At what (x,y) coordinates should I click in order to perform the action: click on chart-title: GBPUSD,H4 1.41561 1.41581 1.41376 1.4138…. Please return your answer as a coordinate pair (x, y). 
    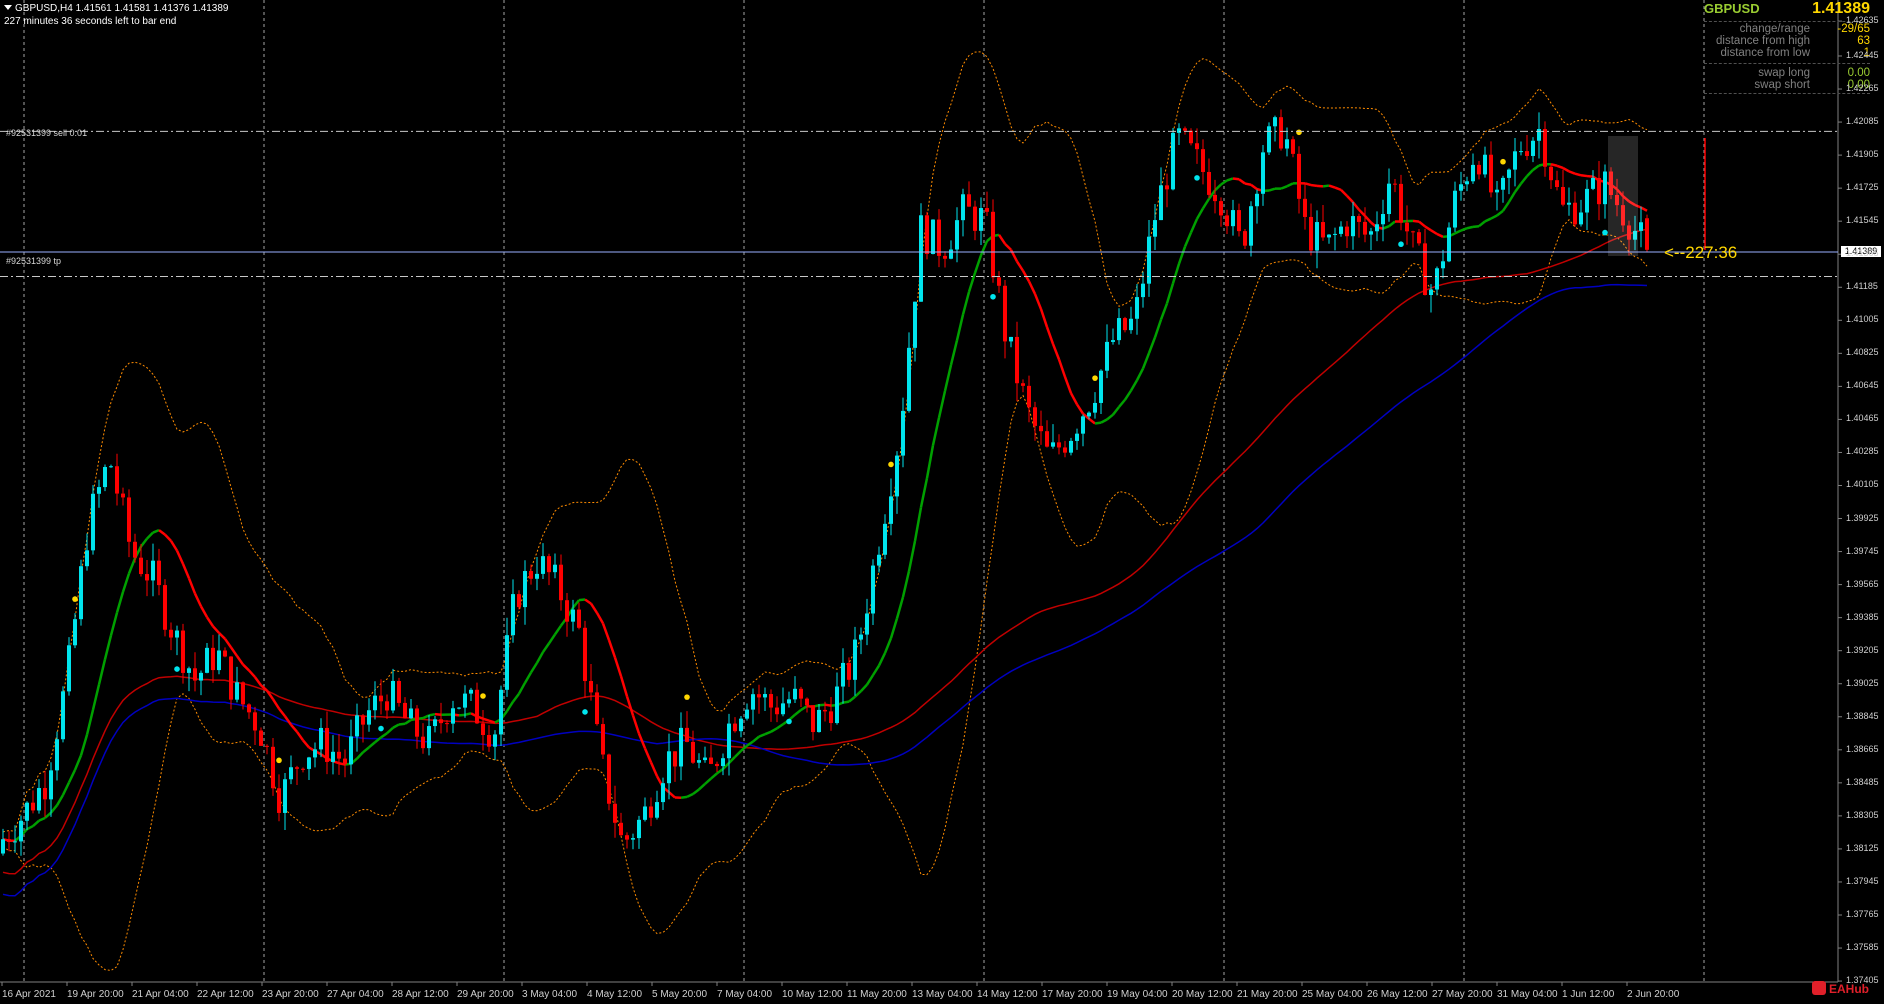
    Looking at the image, I should click on (122, 8).